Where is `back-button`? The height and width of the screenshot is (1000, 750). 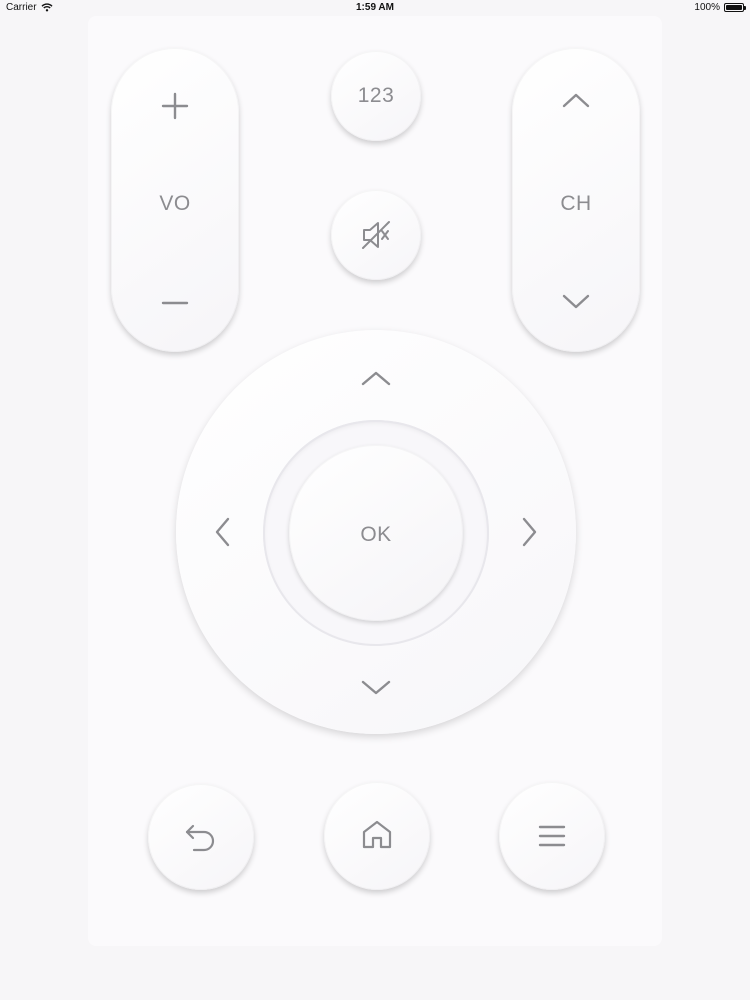
back-button is located at coordinates (201, 837).